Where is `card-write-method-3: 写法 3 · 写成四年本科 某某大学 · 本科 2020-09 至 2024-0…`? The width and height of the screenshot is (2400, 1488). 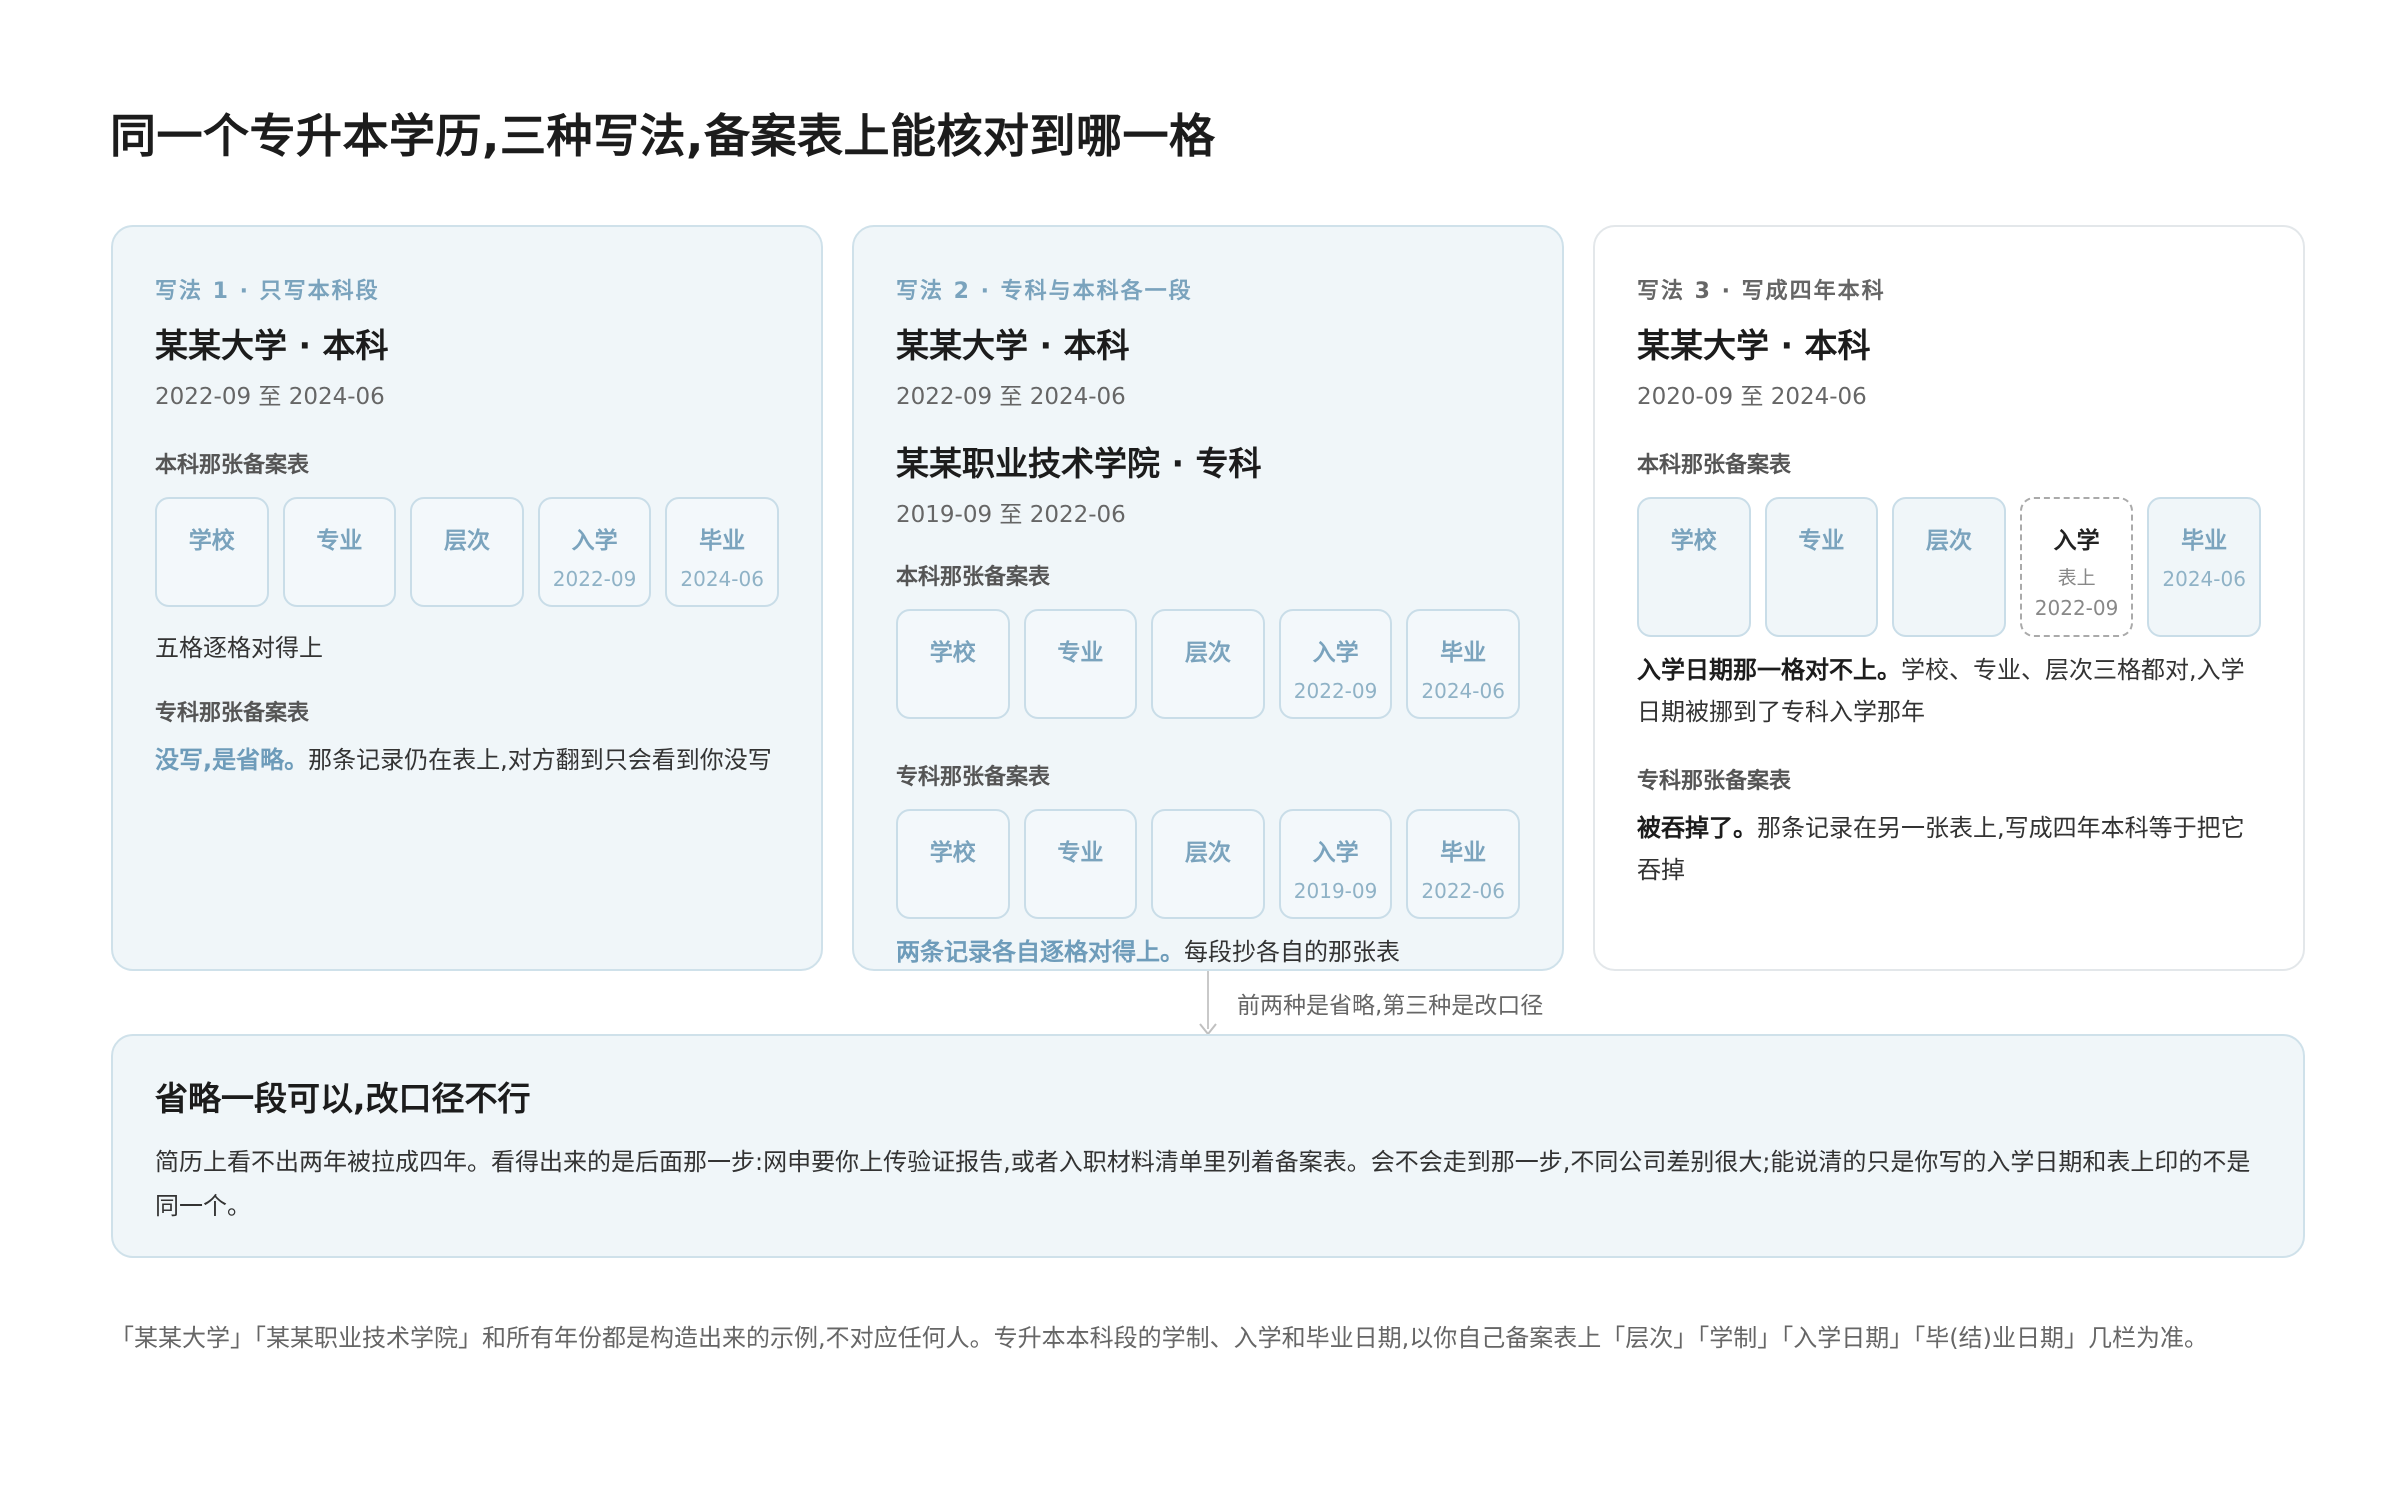 card-write-method-3: 写法 3 · 写成四年本科 某某大学 · 本科 2020-09 至 2024-0… is located at coordinates (1949, 598).